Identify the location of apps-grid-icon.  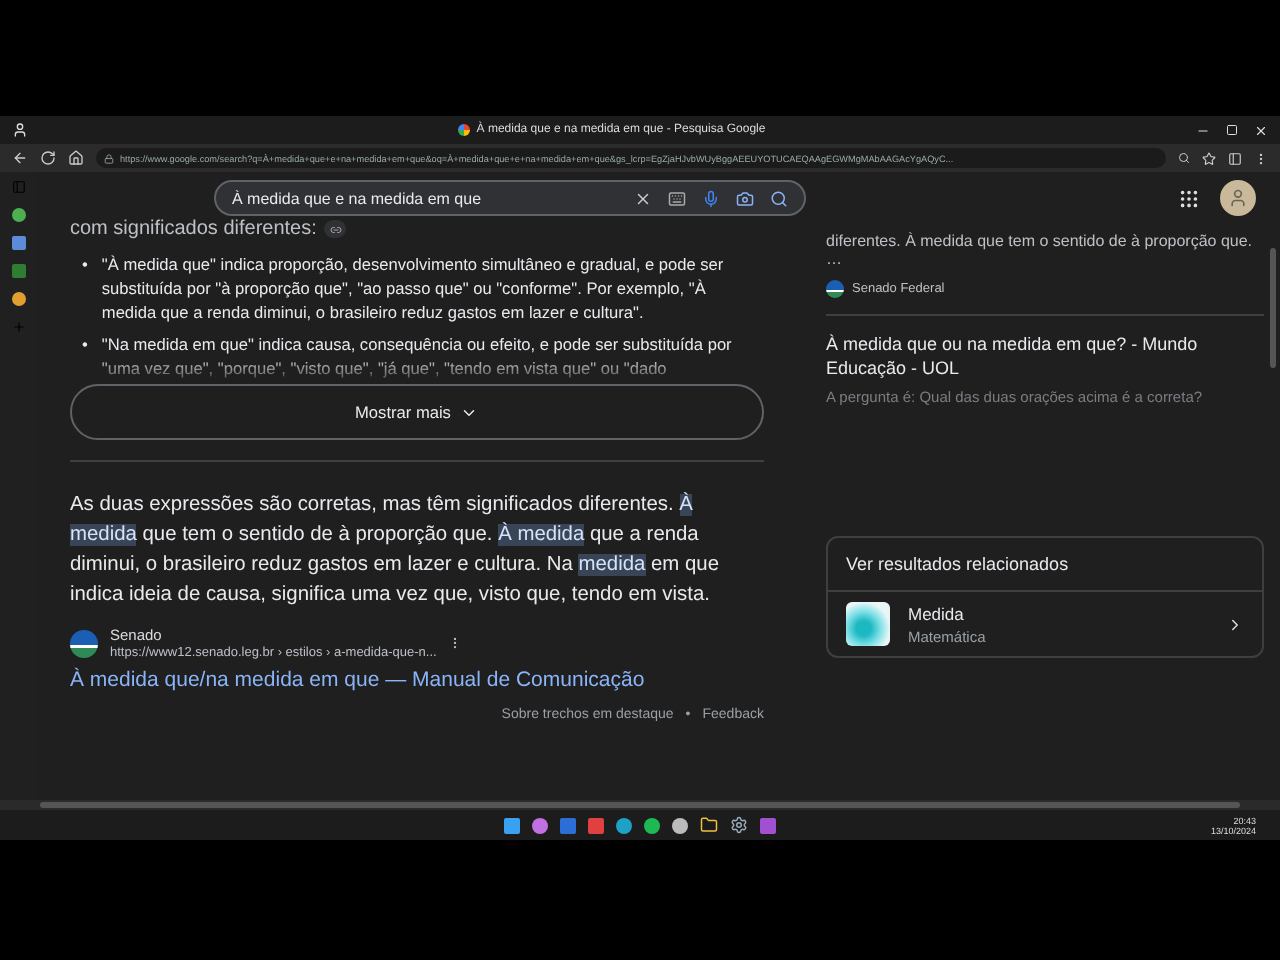
(1189, 198).